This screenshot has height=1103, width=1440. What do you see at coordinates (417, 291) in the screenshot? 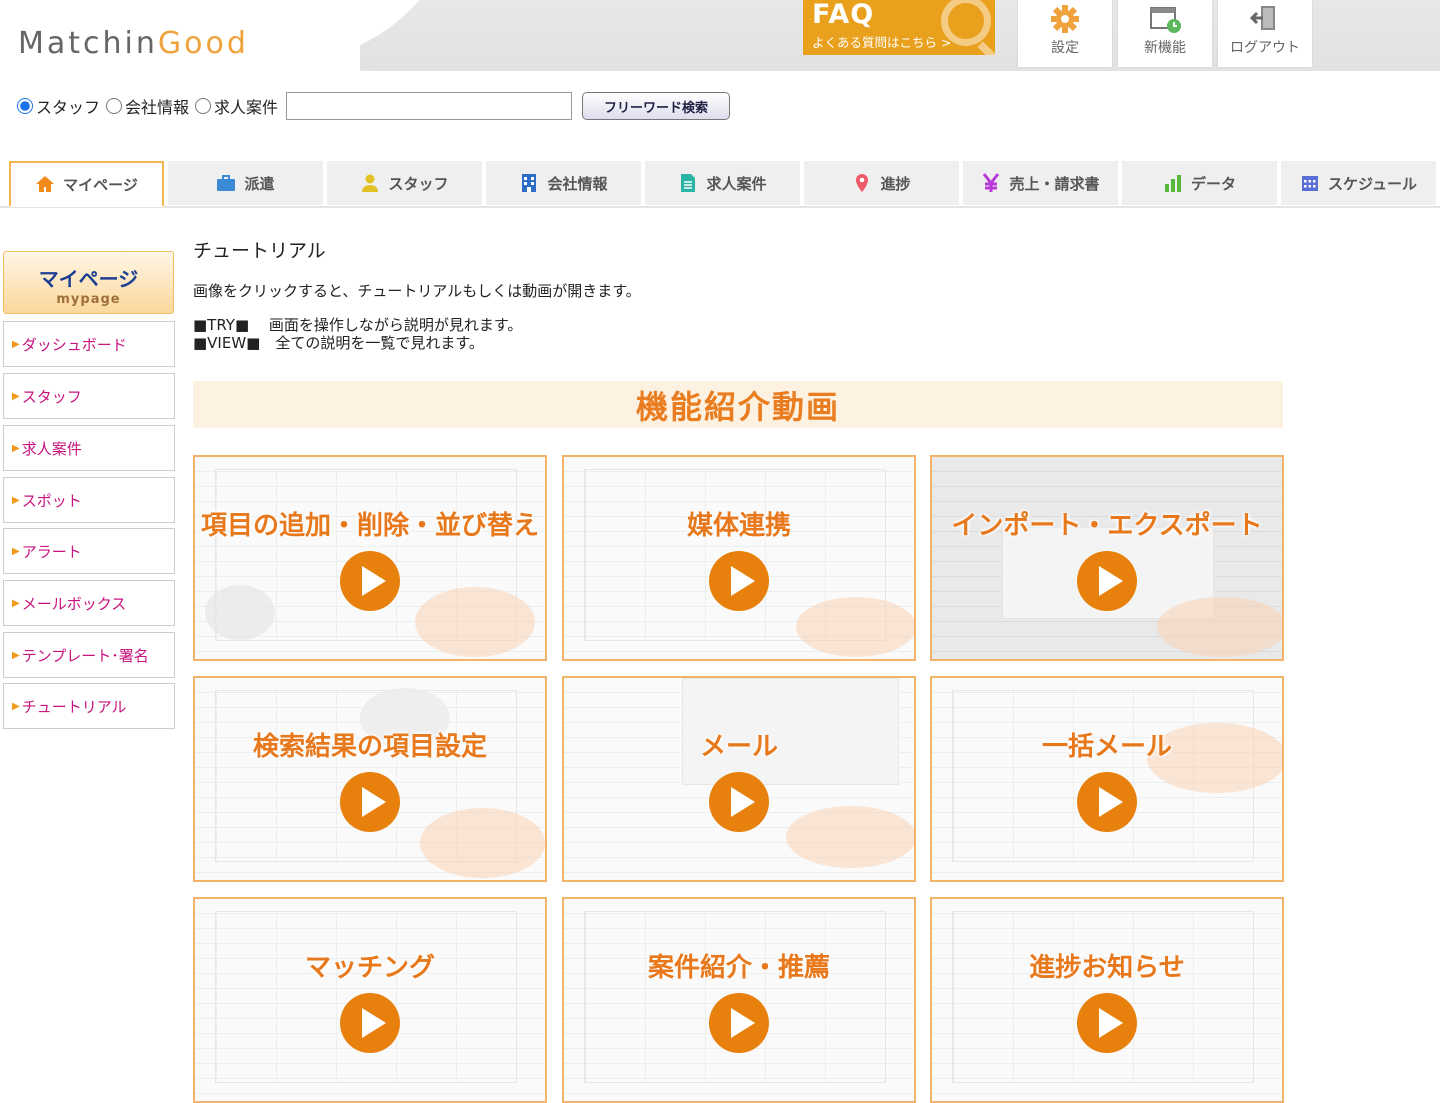
I see `page-description: 画像をクリックすると、チュートリアルもしくは動画が開きます。` at bounding box center [417, 291].